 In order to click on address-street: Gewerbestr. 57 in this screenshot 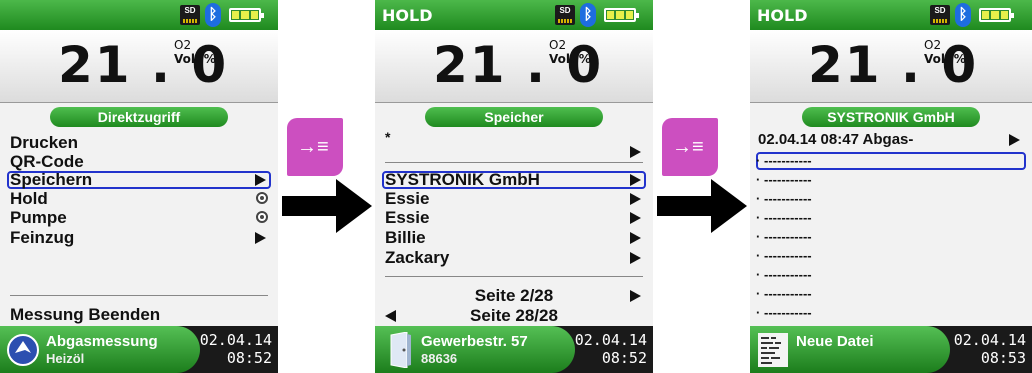, I will do `click(474, 341)`.